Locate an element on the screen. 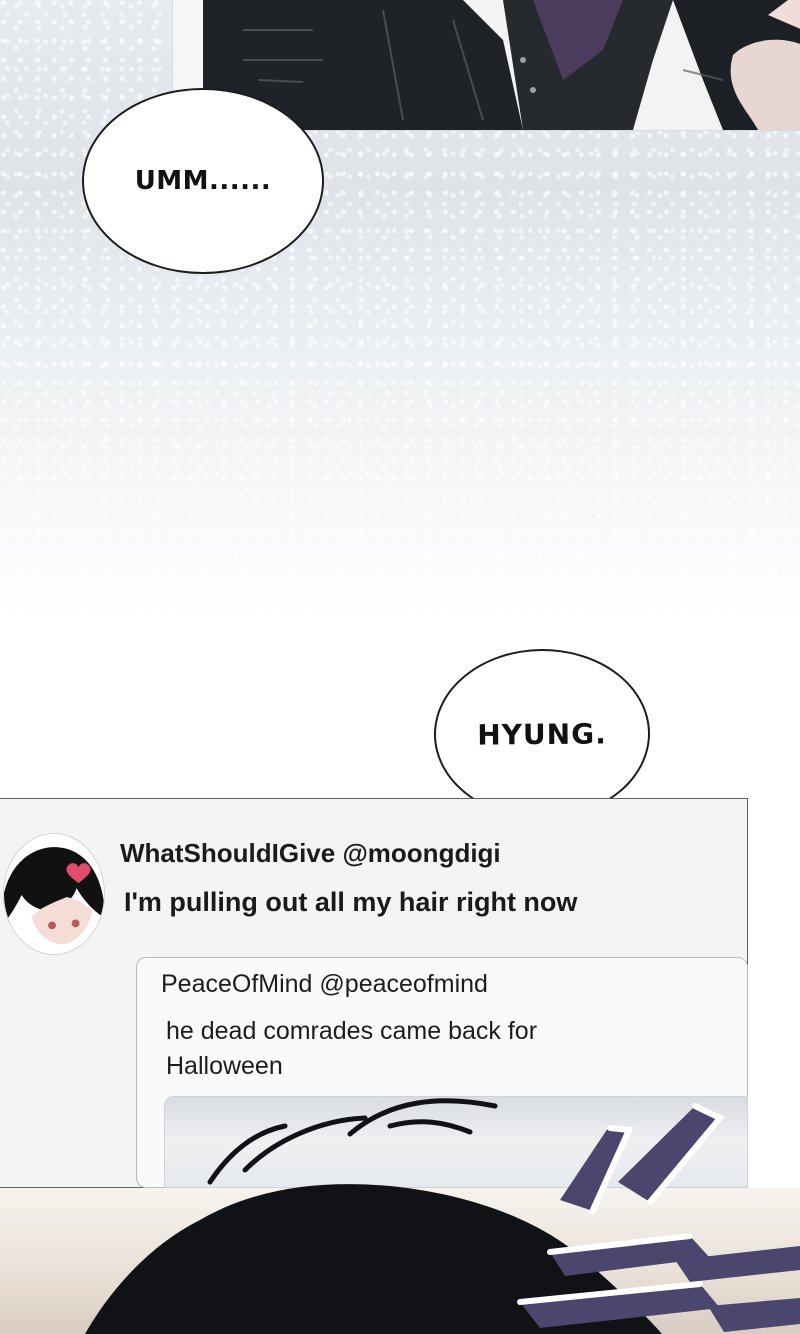 Image resolution: width=800 pixels, height=1334 pixels. user-avatar is located at coordinates (54, 894).